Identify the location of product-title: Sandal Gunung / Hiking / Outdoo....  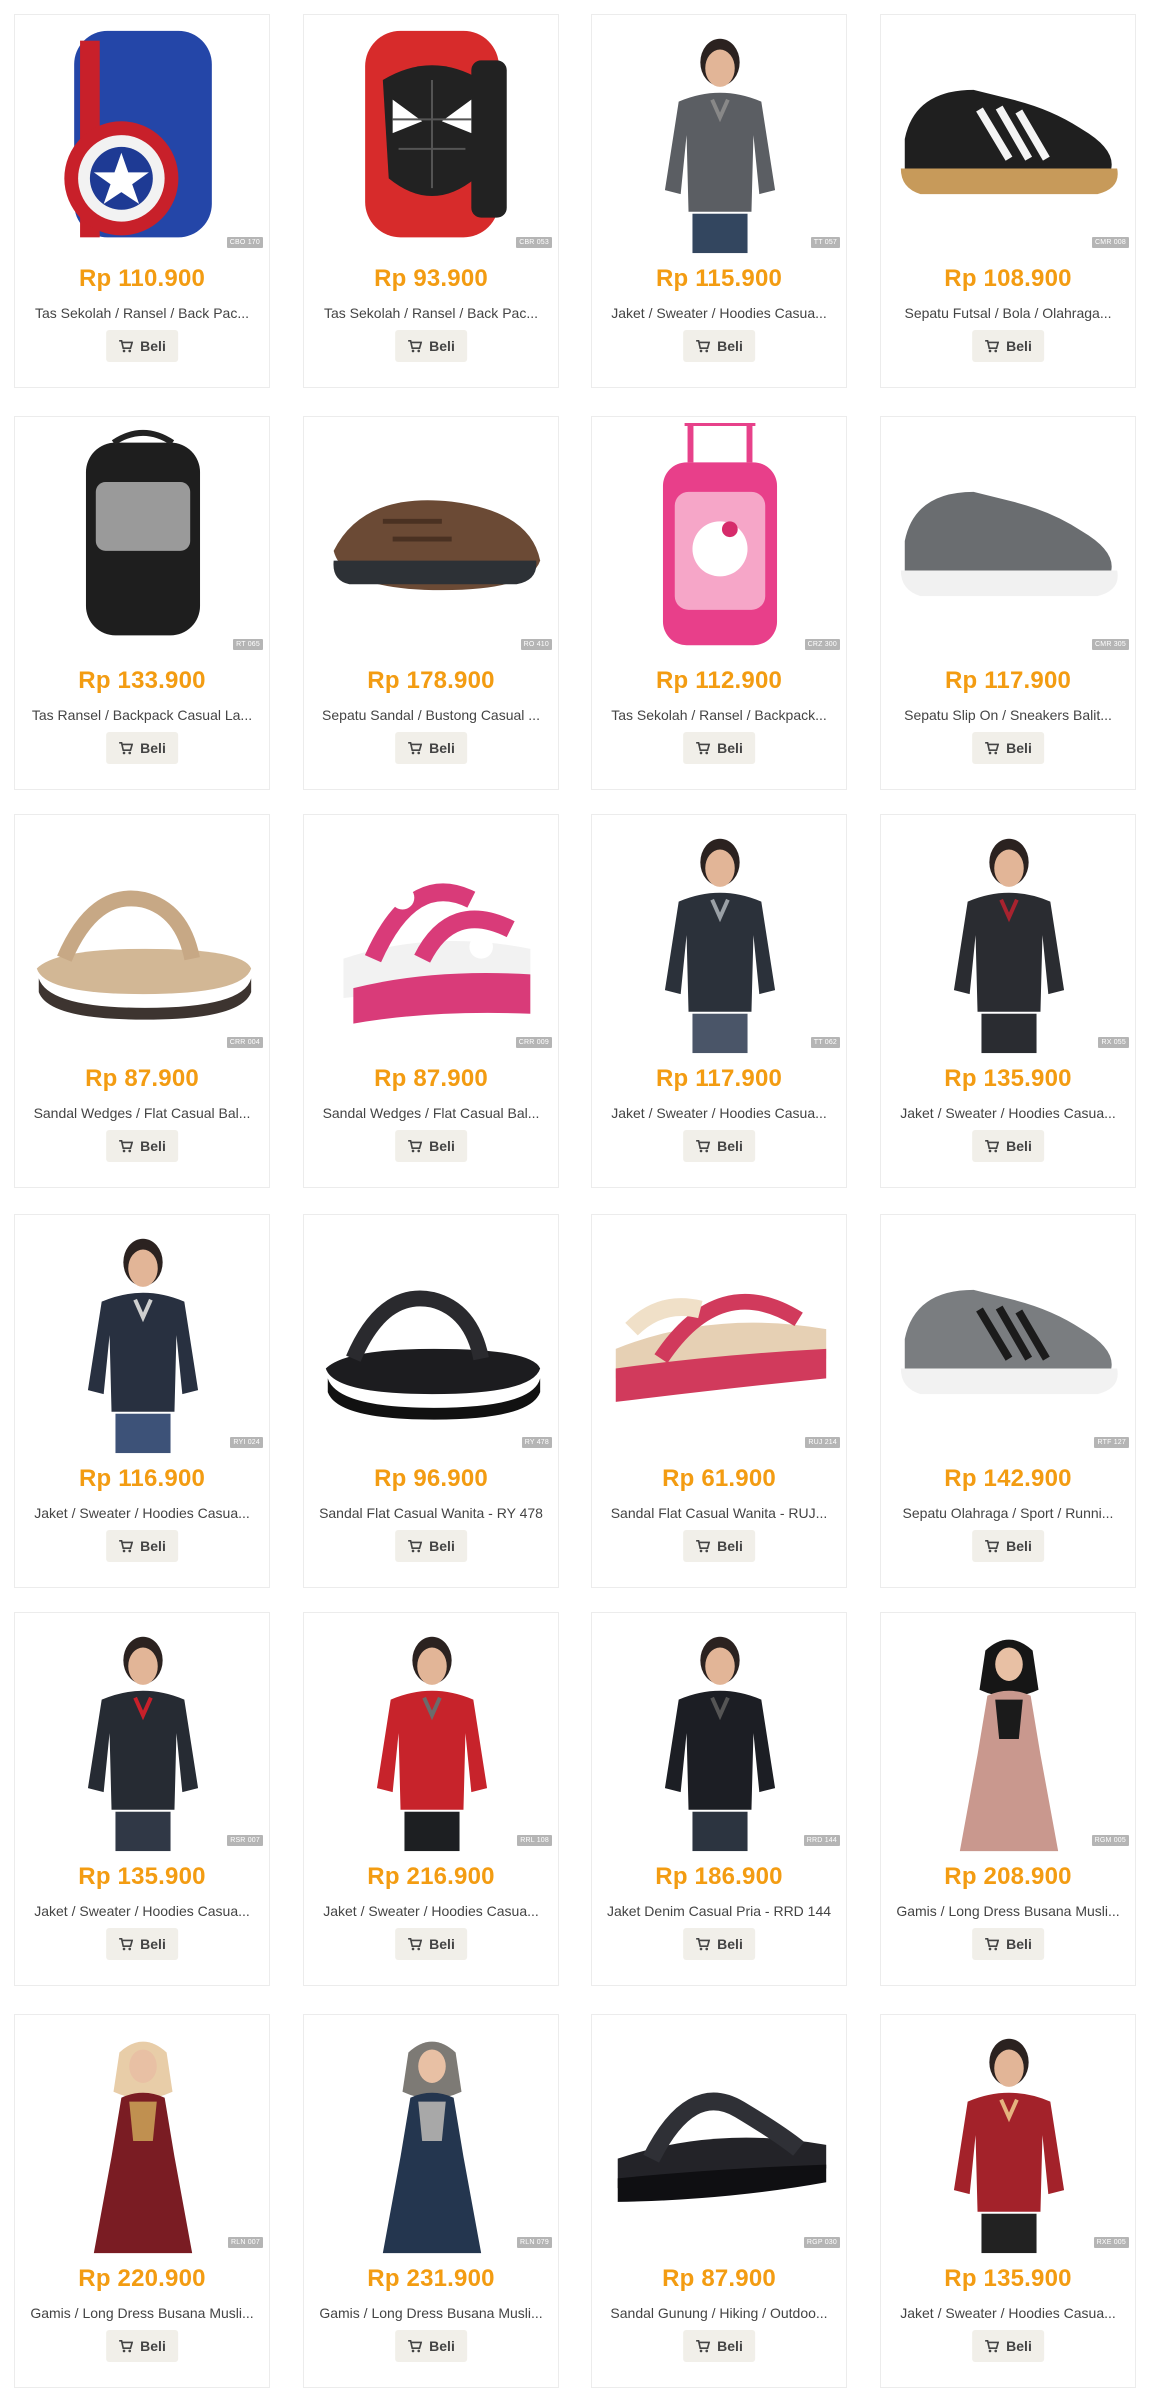
(719, 2313).